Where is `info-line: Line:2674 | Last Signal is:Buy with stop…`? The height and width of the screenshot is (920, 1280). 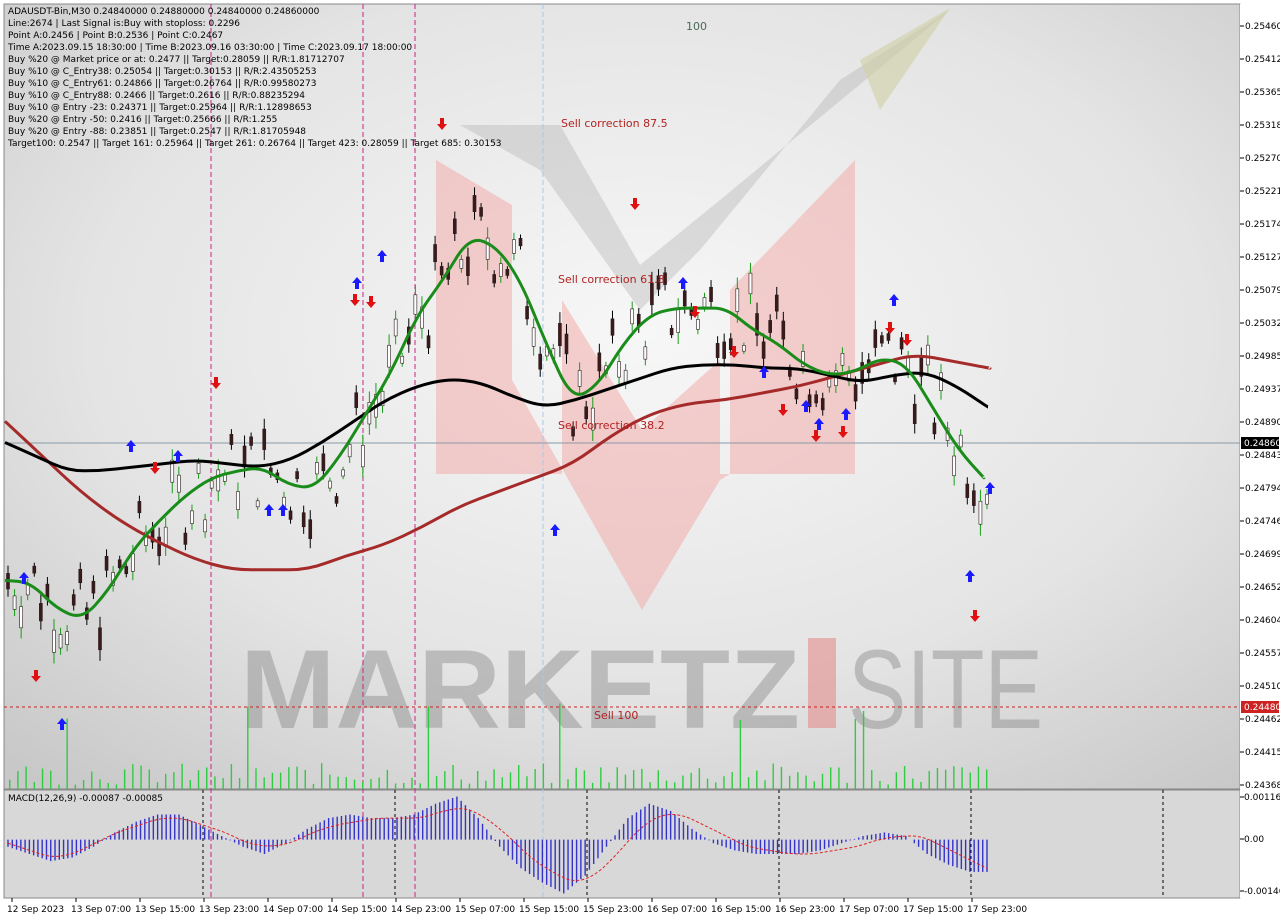
info-line: Line:2674 | Last Signal is:Buy with stop… is located at coordinates (124, 24).